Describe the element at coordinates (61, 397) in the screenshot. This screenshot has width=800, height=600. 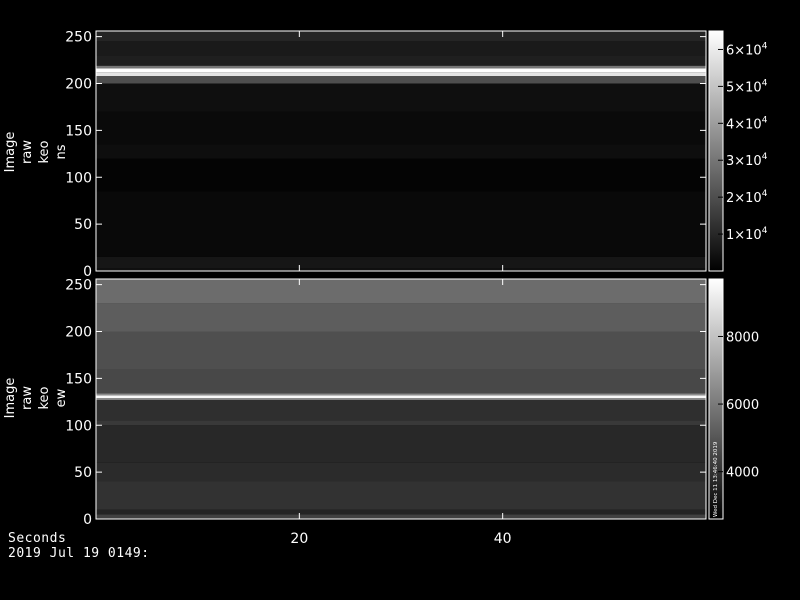
I see `y-axis-label-word: ew` at that location.